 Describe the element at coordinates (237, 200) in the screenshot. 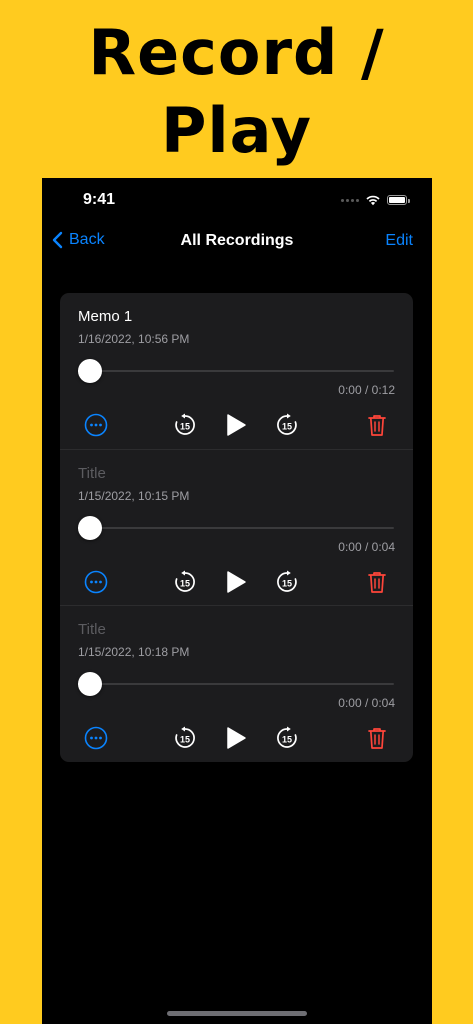

I see `status-bar: 9:41` at that location.